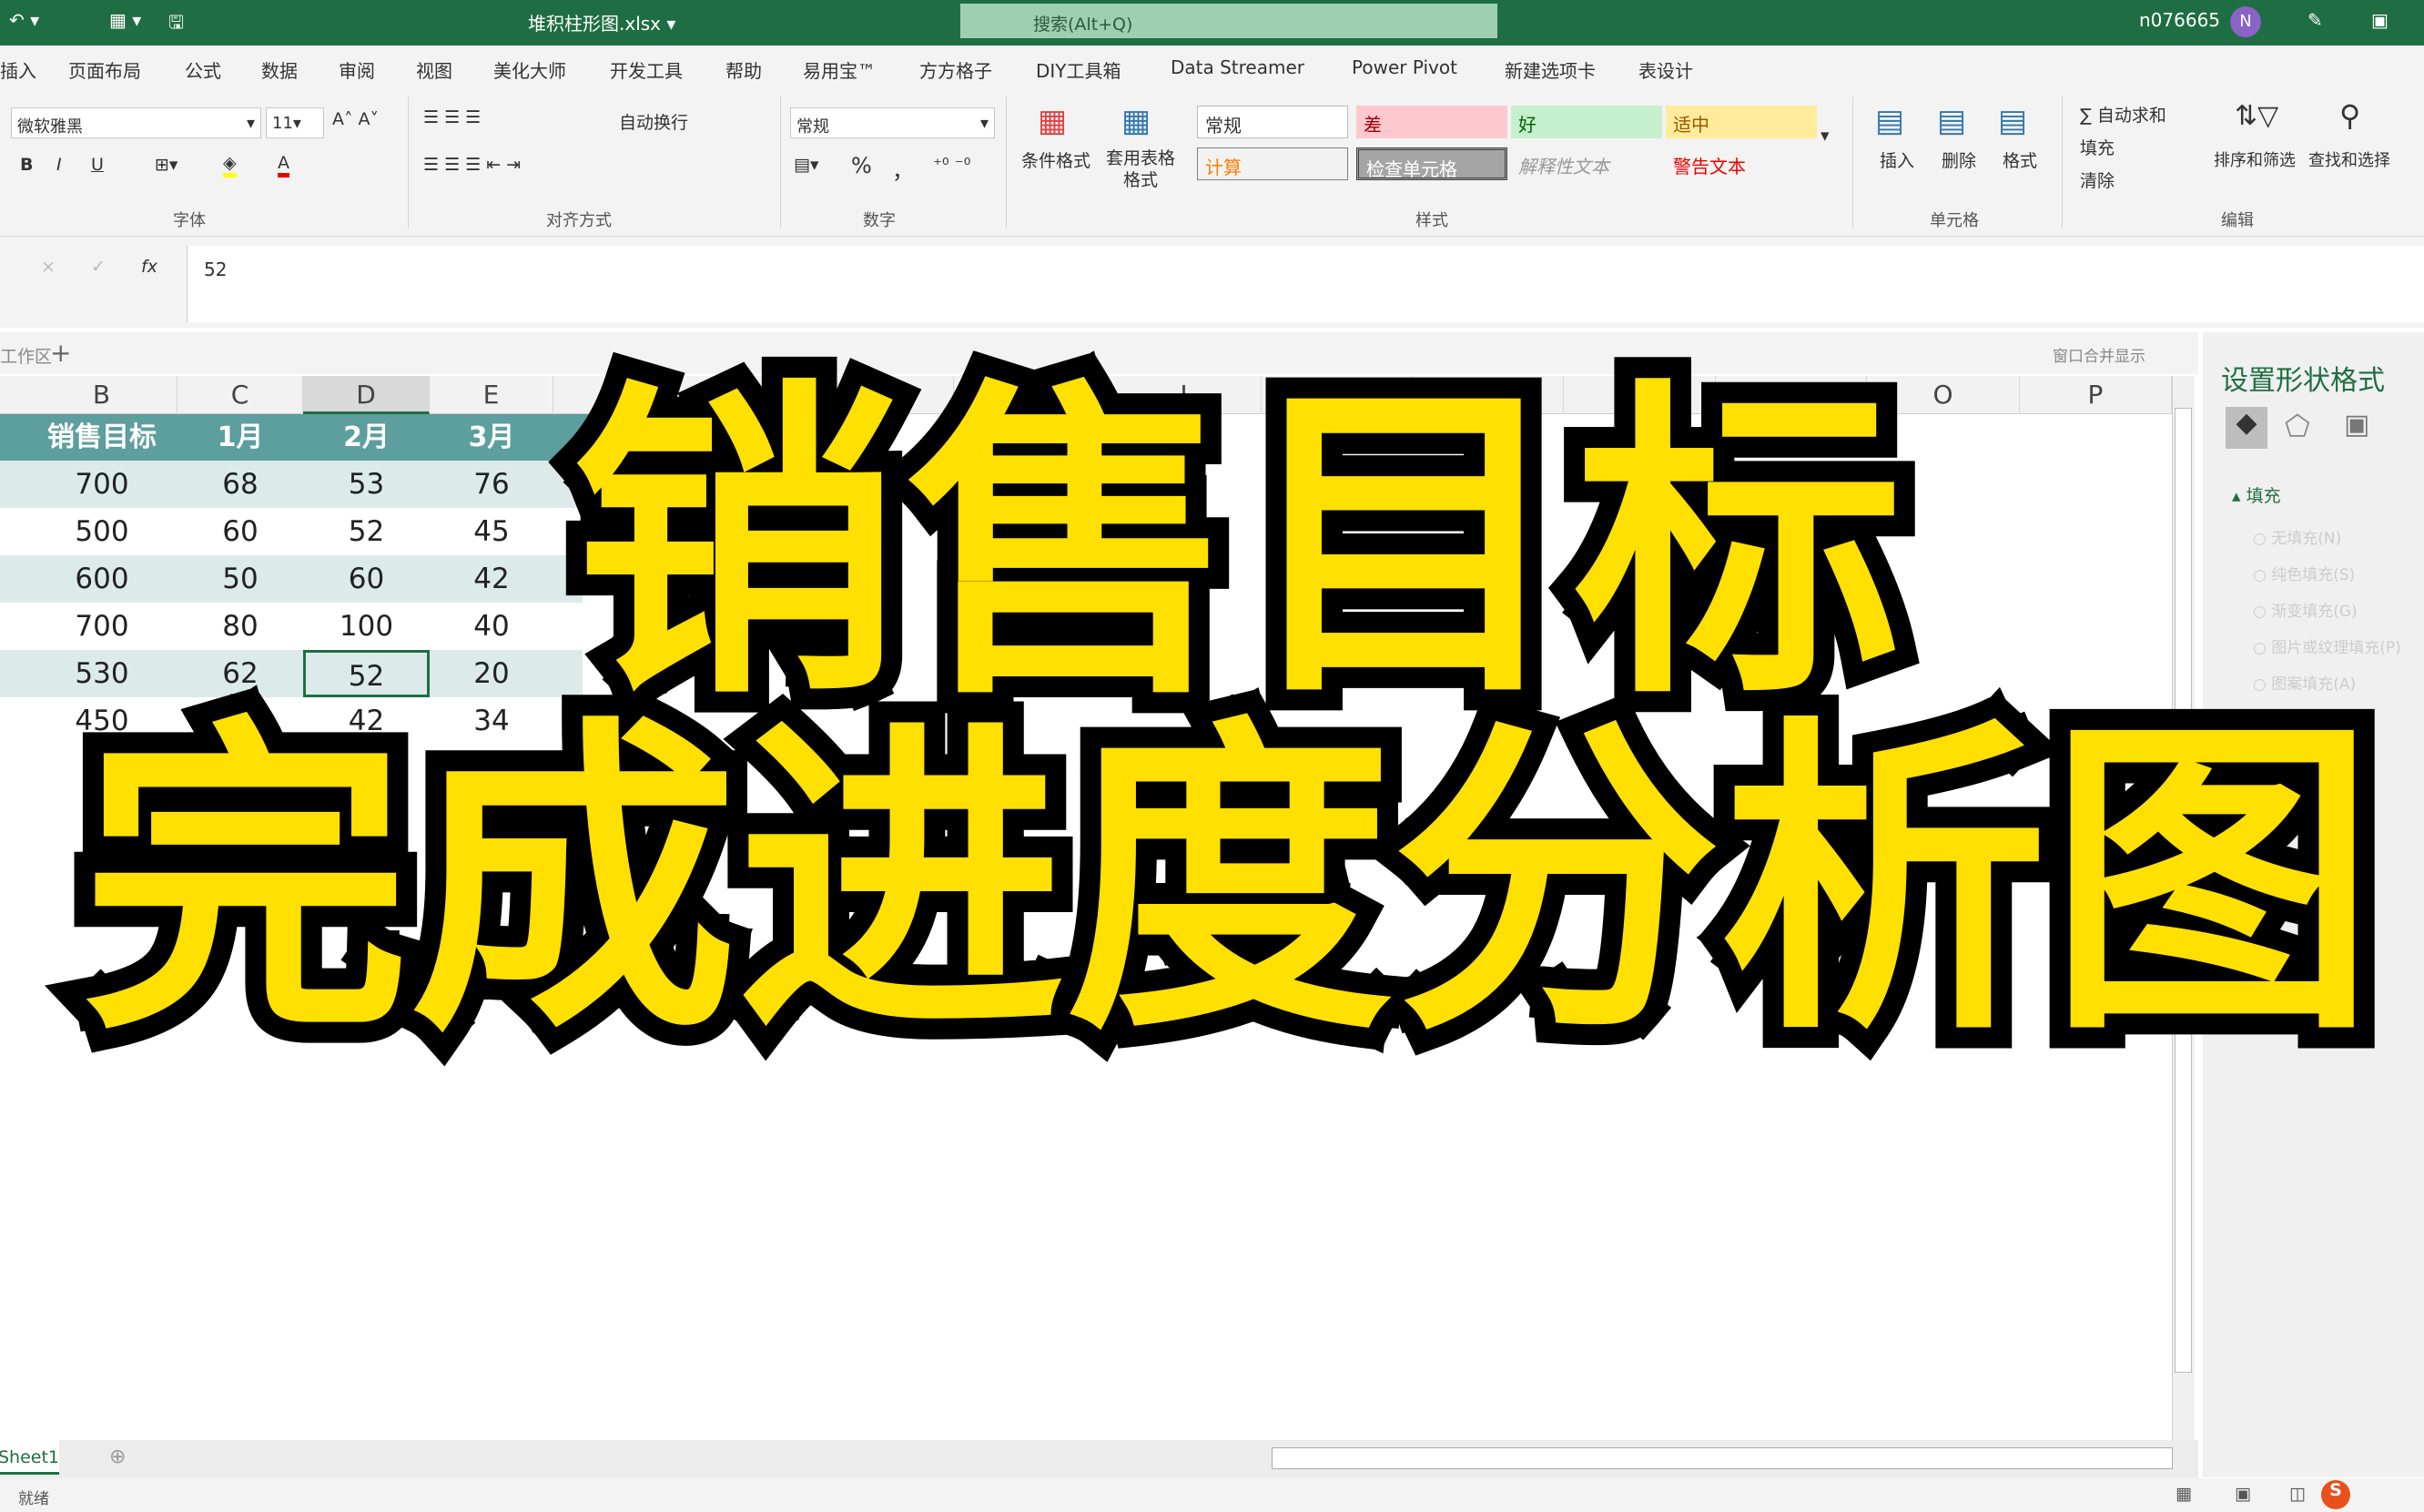 The width and height of the screenshot is (2424, 1512). Describe the element at coordinates (2123, 114) in the screenshot. I see `autosum-button: ∑ 自动求和` at that location.